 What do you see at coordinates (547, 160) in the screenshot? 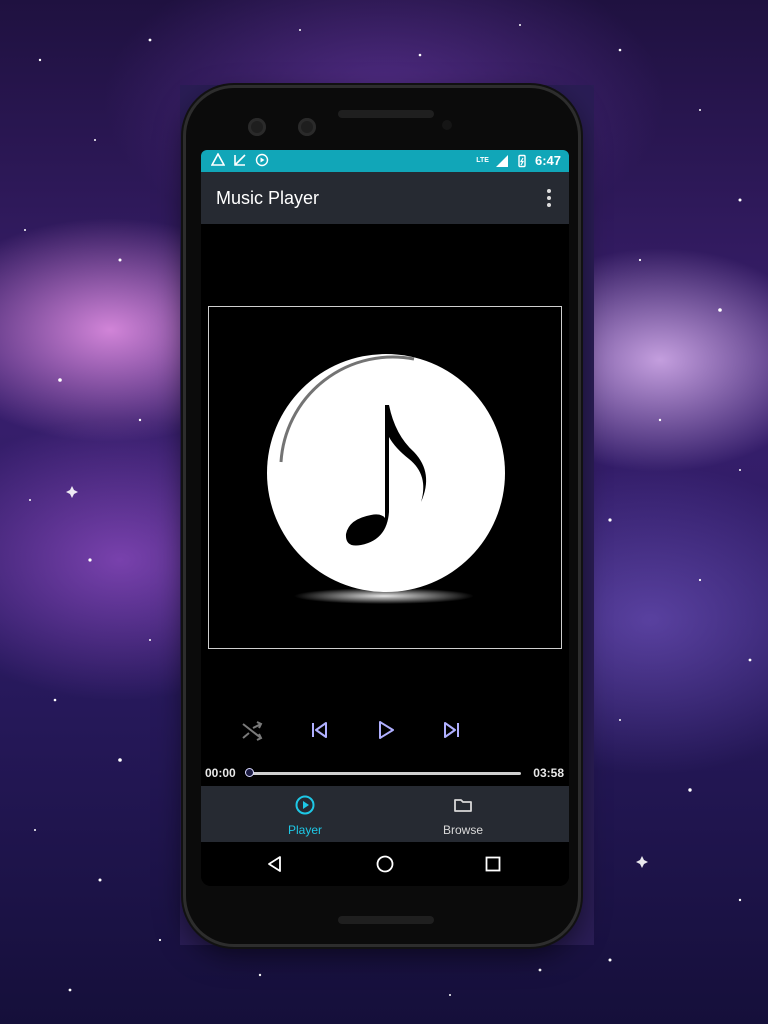
I see `status-time: 6:47` at bounding box center [547, 160].